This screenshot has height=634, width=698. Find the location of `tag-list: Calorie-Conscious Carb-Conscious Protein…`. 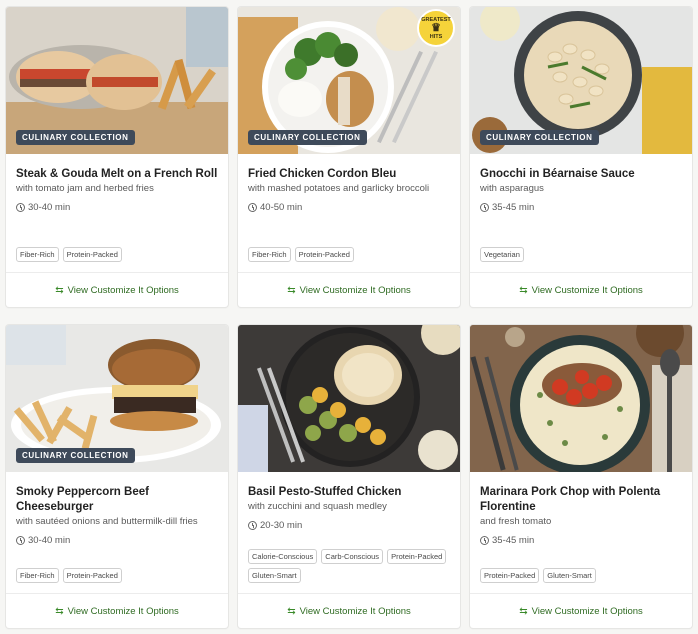

tag-list: Calorie-Conscious Carb-Conscious Protein… is located at coordinates (350, 566).